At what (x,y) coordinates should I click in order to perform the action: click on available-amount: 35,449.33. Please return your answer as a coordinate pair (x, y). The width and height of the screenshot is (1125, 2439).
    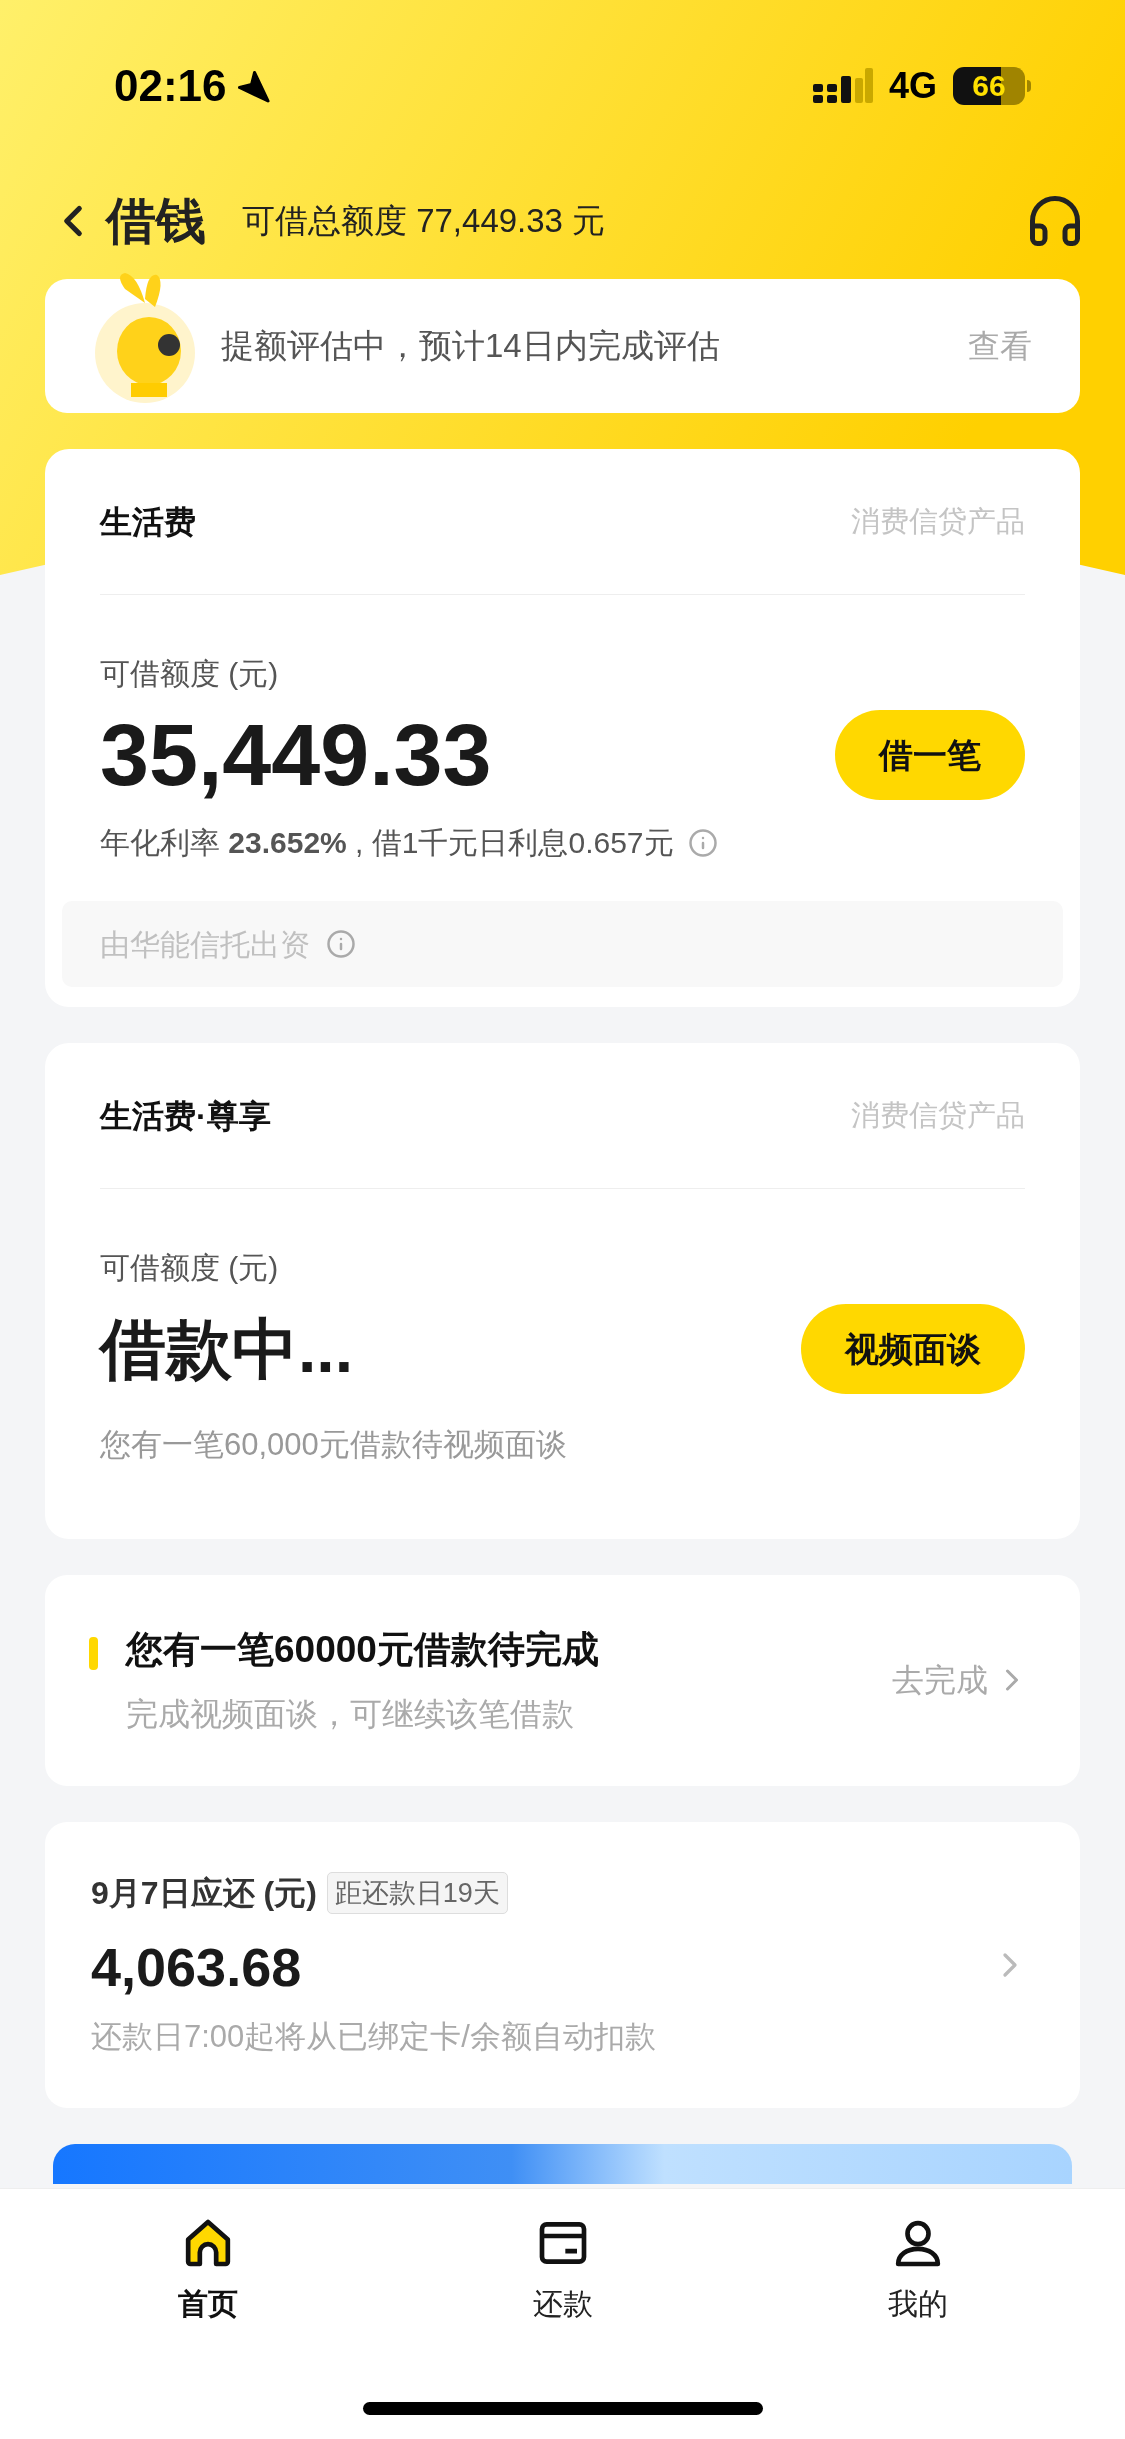
    Looking at the image, I should click on (296, 755).